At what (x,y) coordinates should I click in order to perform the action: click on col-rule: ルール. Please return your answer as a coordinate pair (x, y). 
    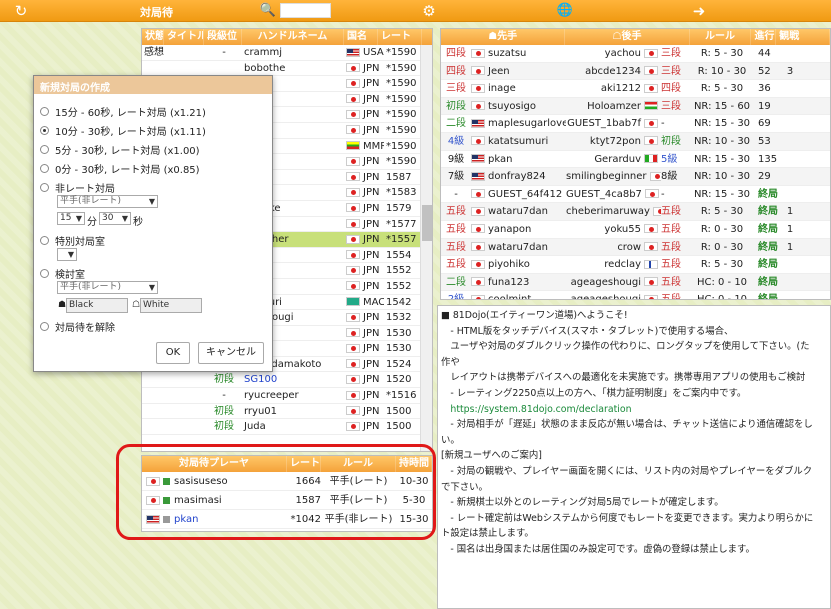
    Looking at the image, I should click on (721, 37).